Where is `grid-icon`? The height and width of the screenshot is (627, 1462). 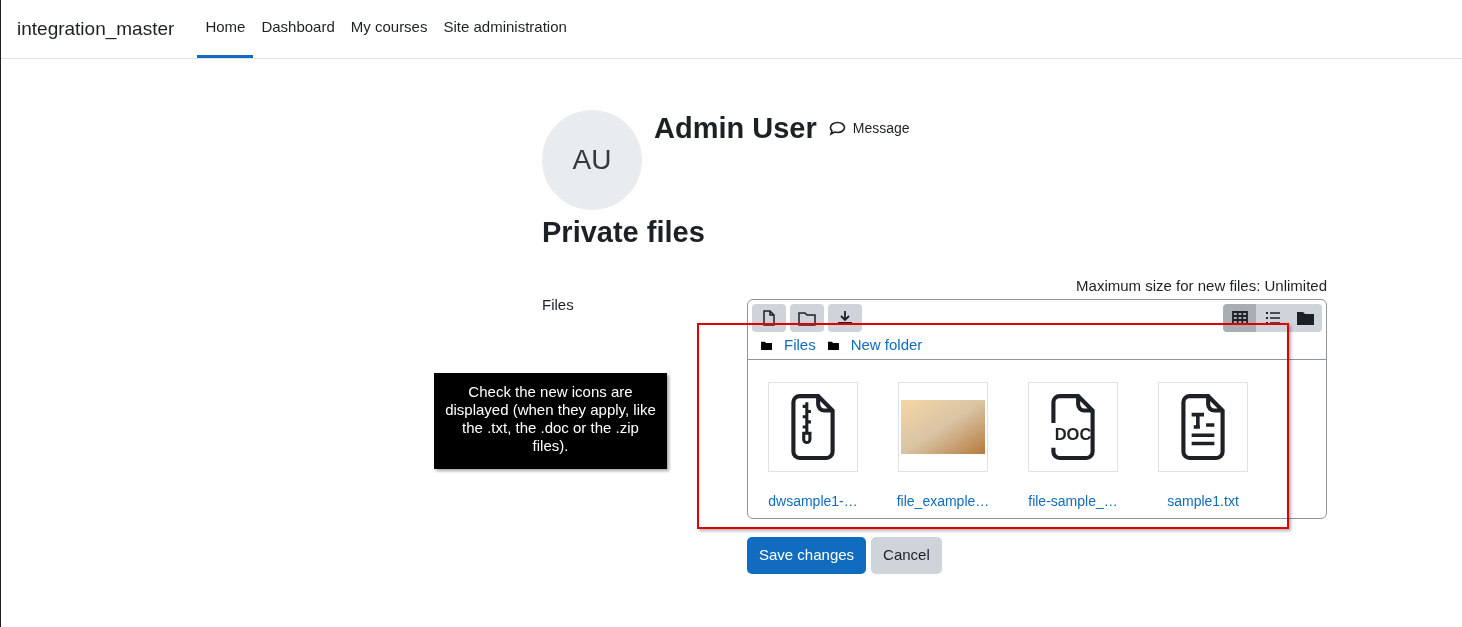 grid-icon is located at coordinates (1239, 318).